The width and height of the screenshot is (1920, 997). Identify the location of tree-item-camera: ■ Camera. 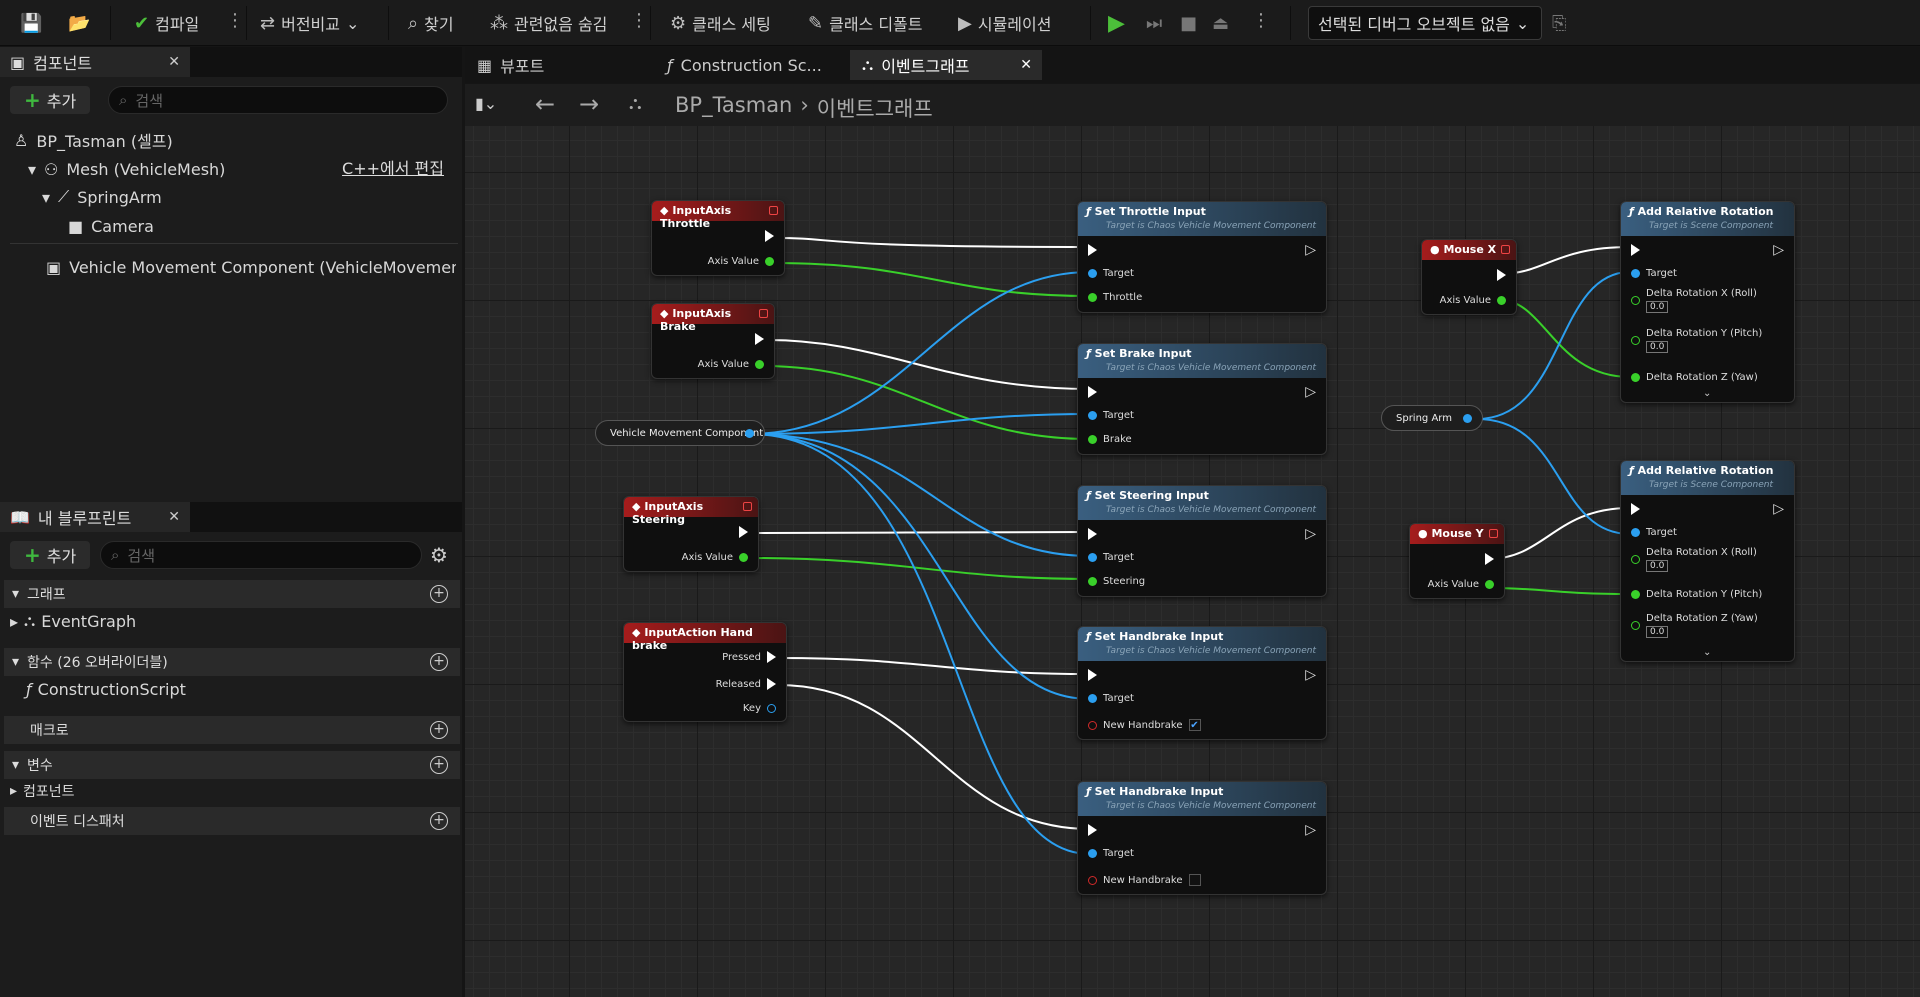
(111, 226).